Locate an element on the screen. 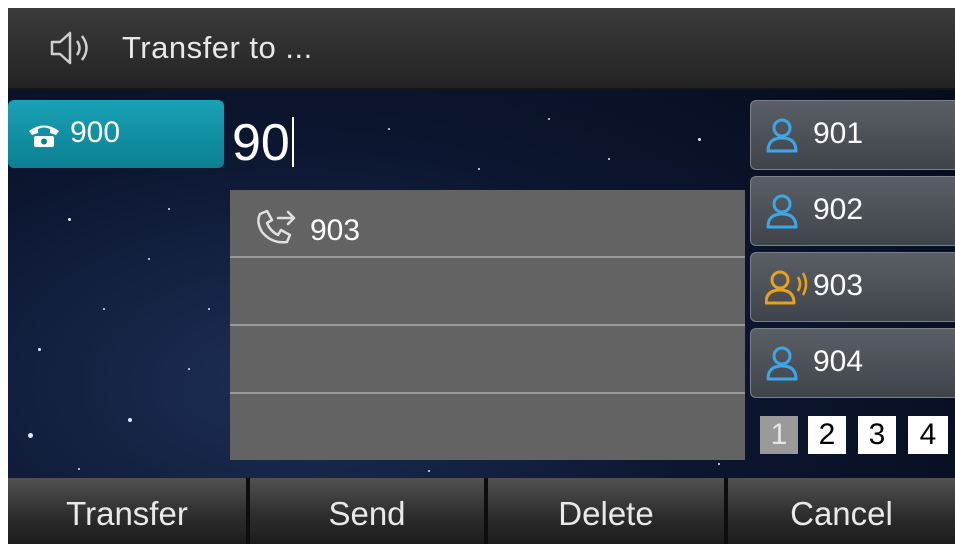 Image resolution: width=955 pixels, height=544 pixels. cancel-softkey: Cancel is located at coordinates (841, 511).